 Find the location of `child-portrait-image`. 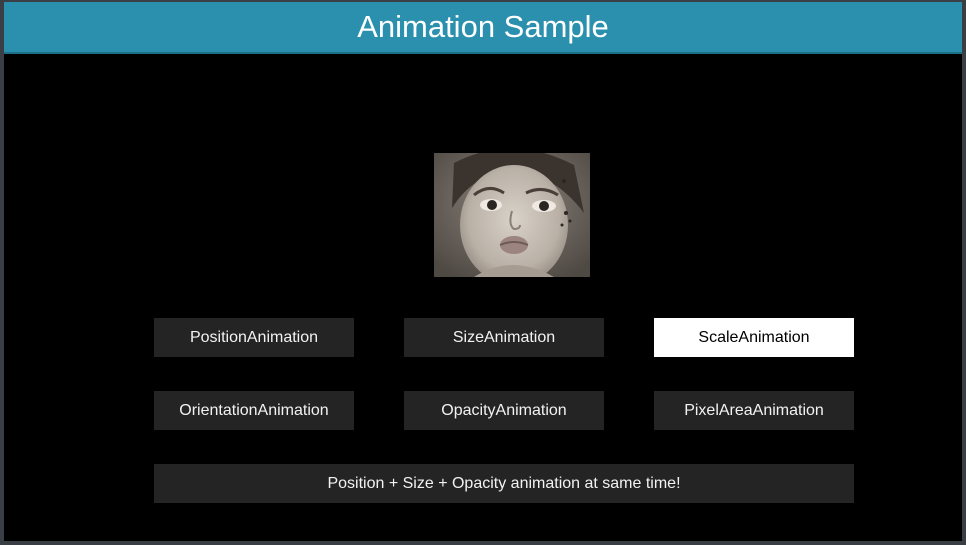

child-portrait-image is located at coordinates (512, 215).